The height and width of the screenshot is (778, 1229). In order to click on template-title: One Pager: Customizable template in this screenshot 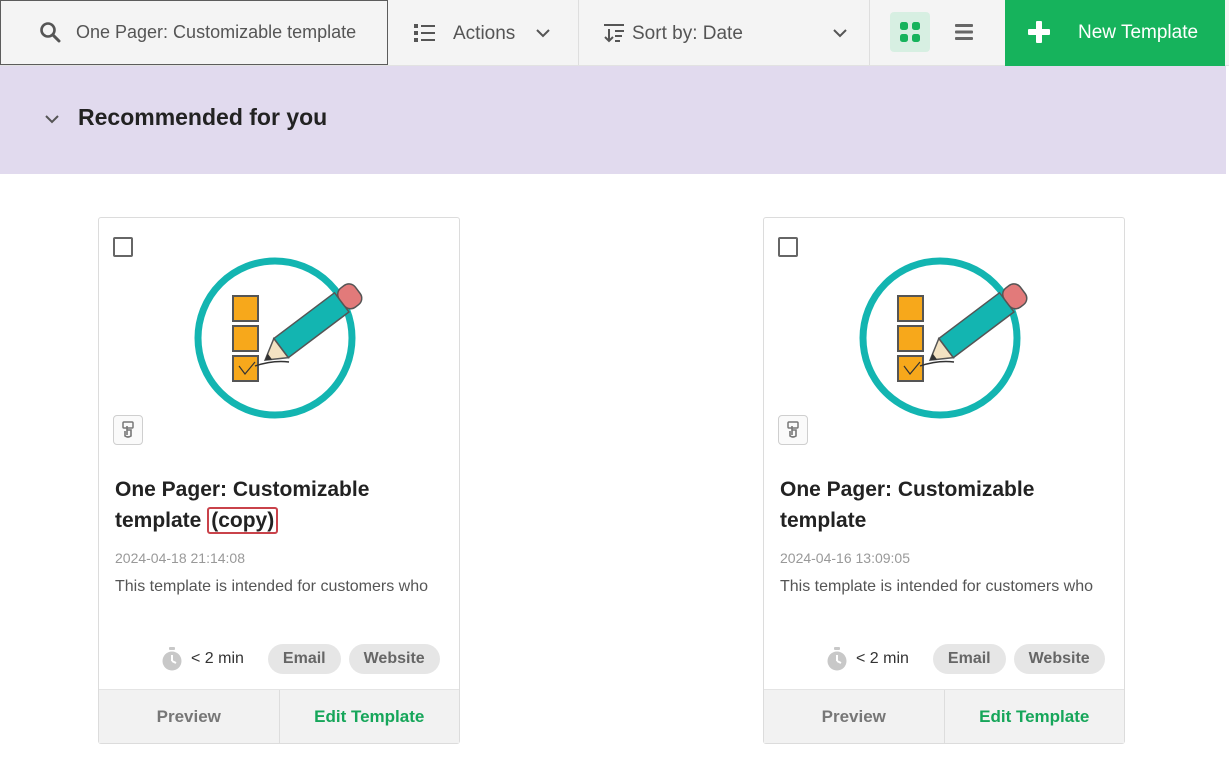, I will do `click(945, 505)`.